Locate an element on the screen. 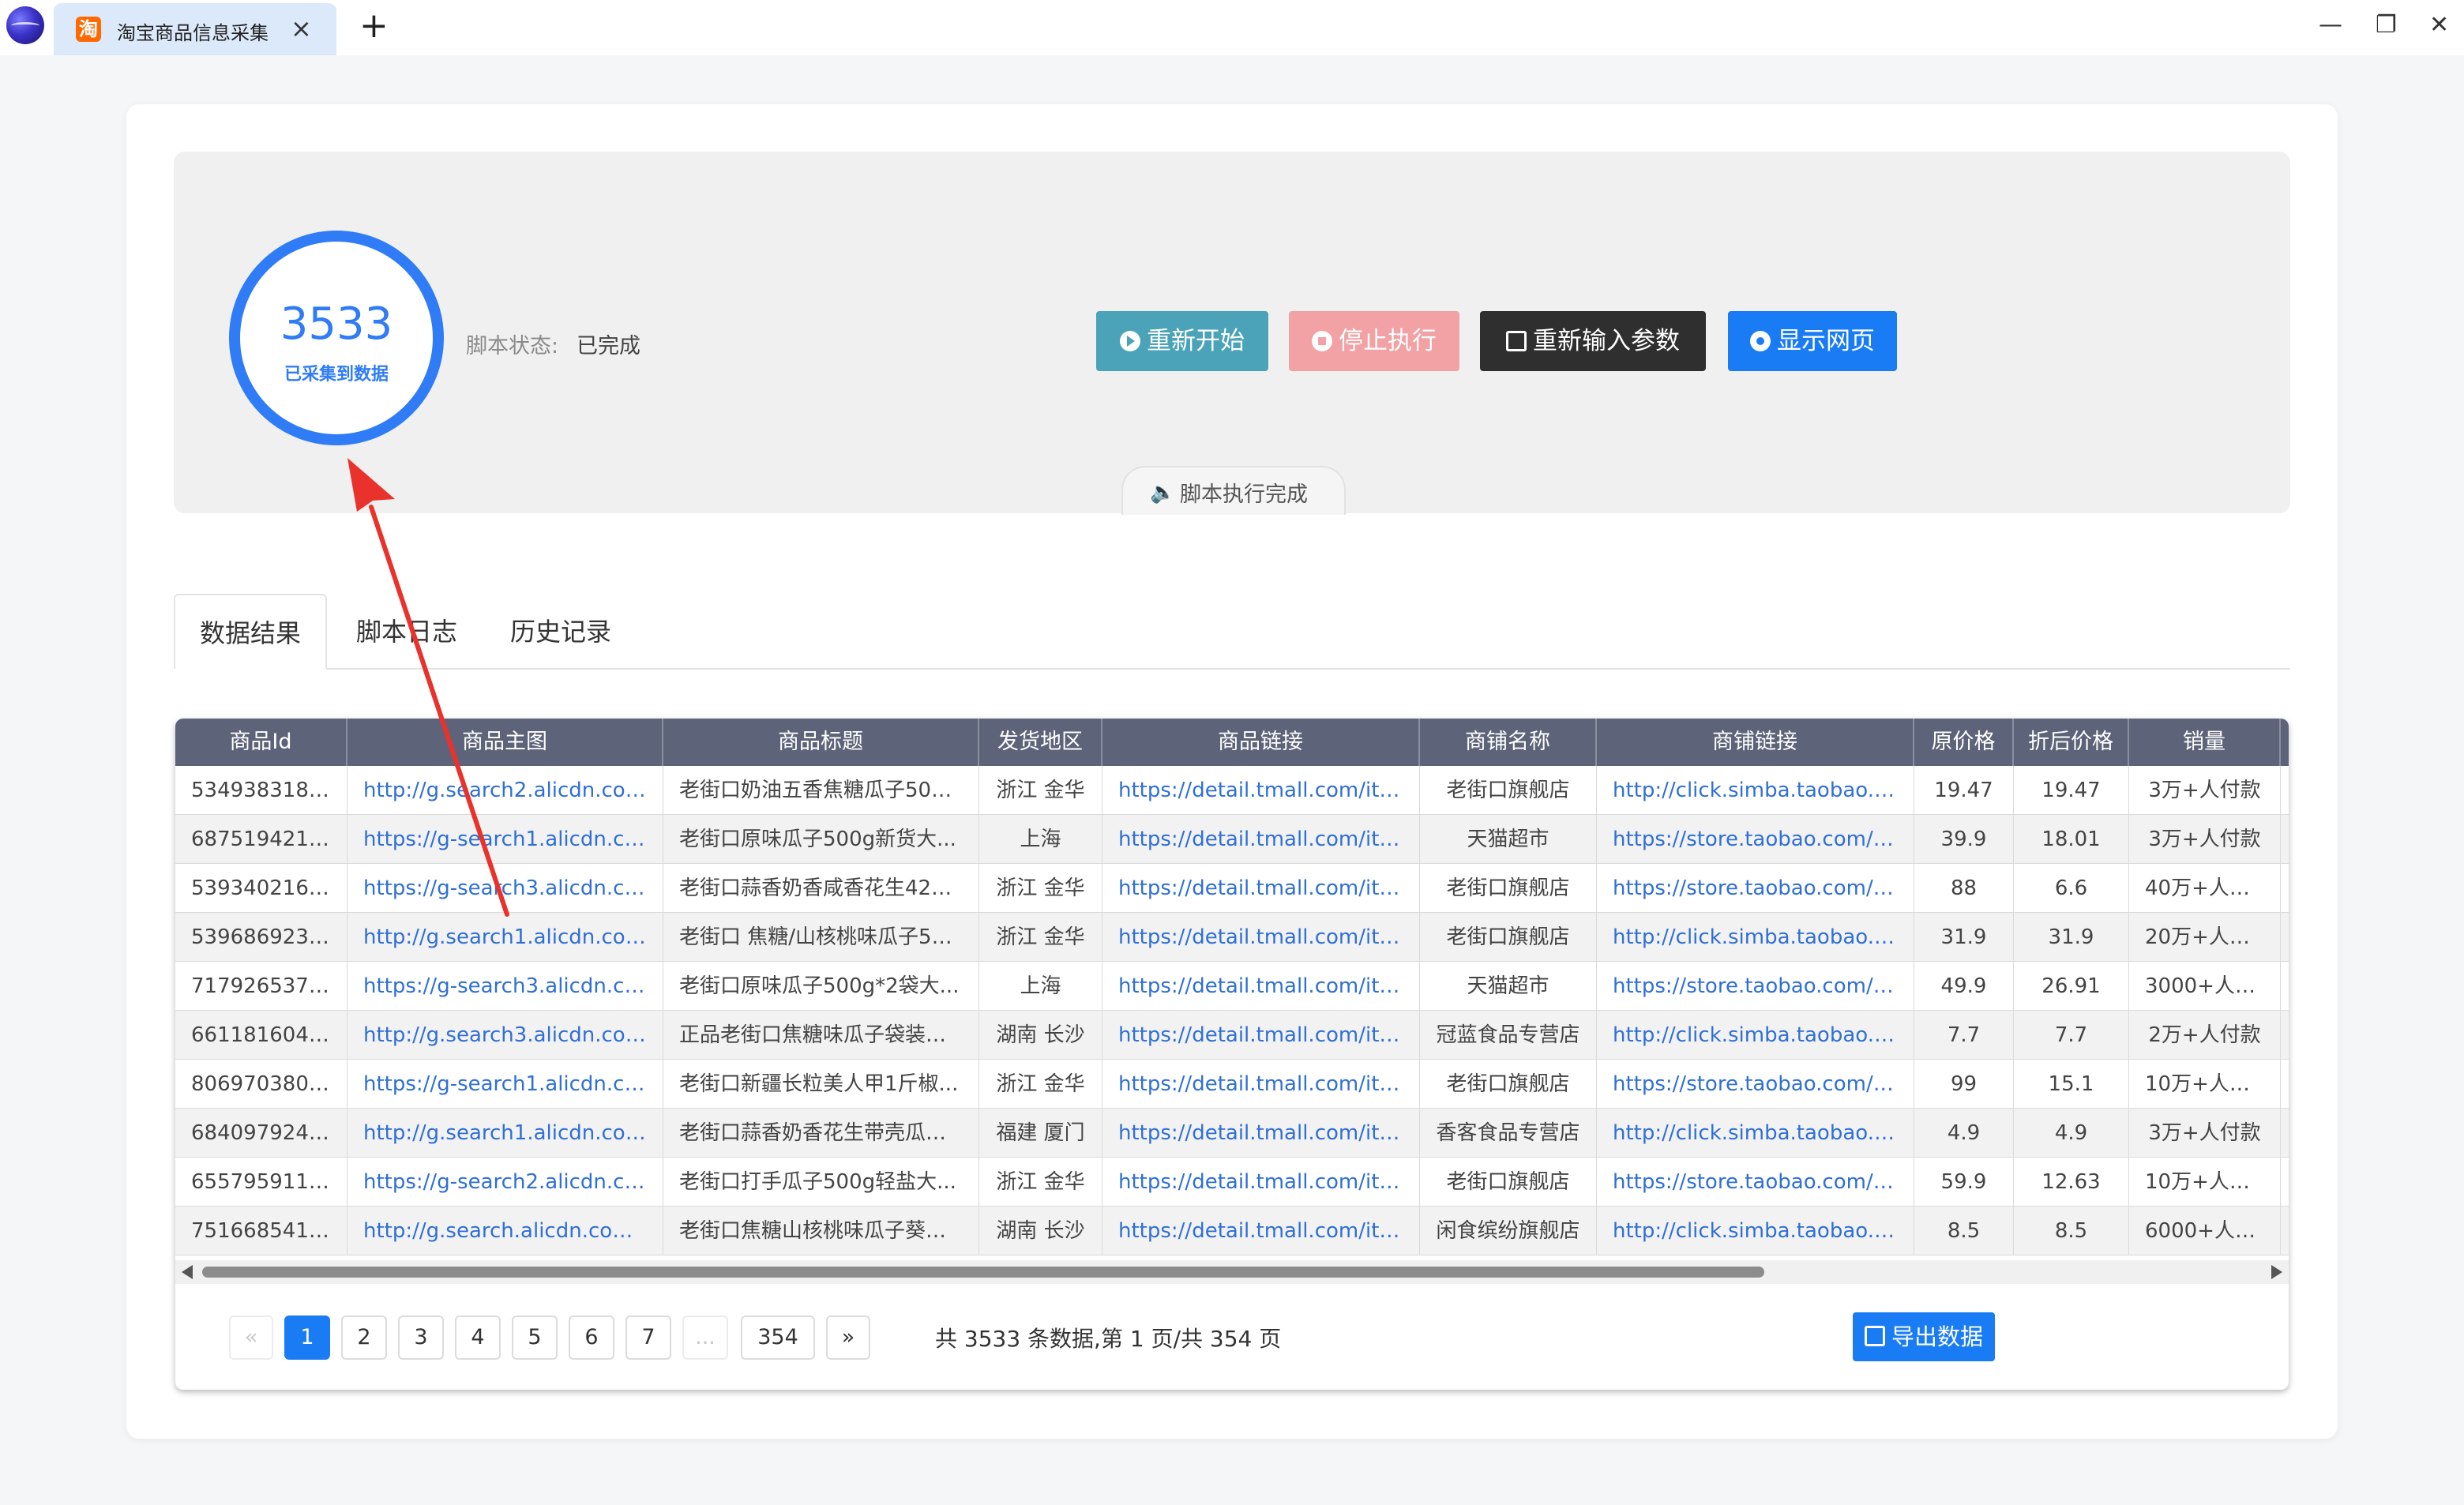  horizontal-scrollbar is located at coordinates (1232, 1272).